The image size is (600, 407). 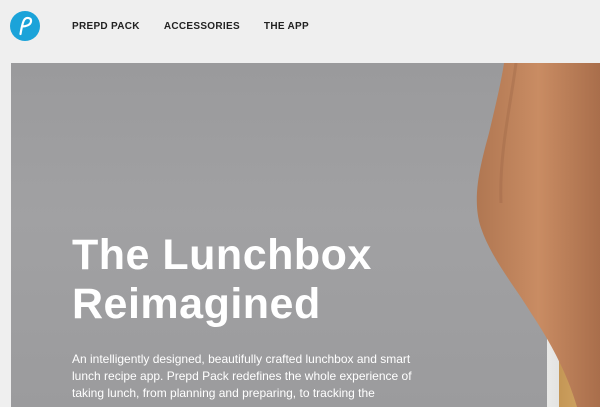 What do you see at coordinates (106, 27) in the screenshot?
I see `nav-prepd-pack: PREPD PACK` at bounding box center [106, 27].